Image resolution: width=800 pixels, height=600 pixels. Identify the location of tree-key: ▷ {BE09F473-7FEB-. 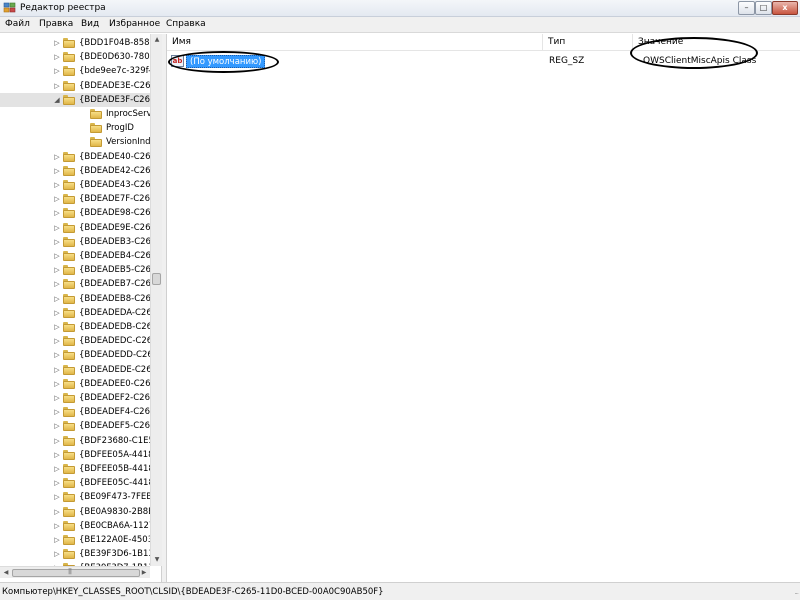
(75, 497).